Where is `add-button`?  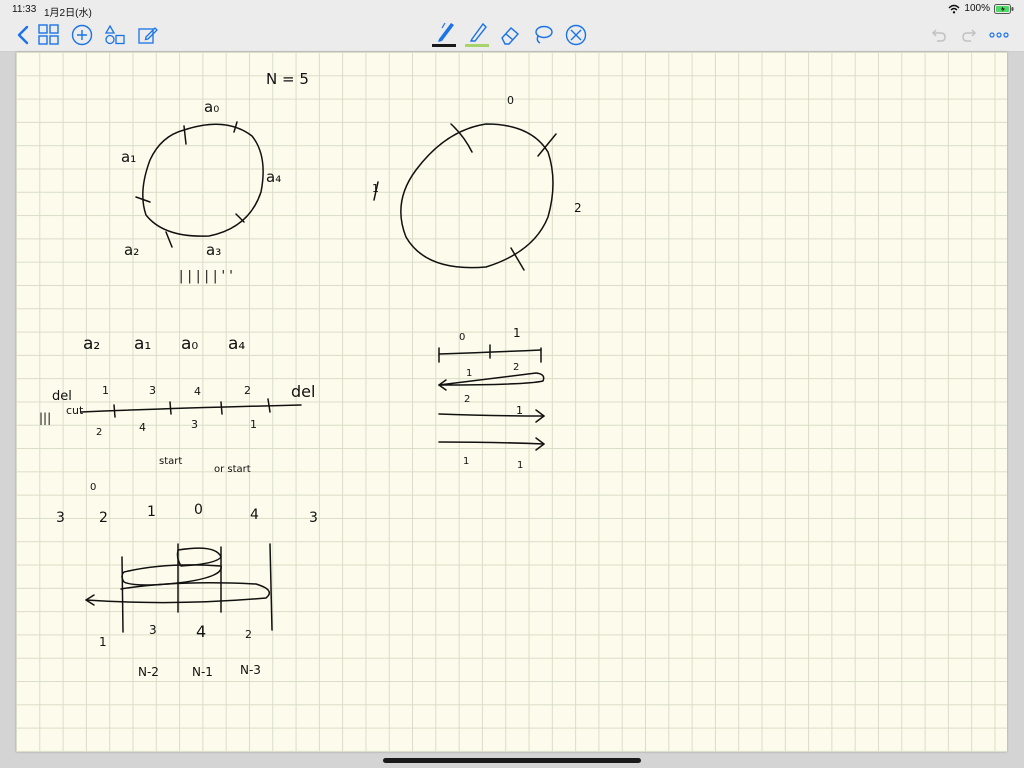 add-button is located at coordinates (82, 35).